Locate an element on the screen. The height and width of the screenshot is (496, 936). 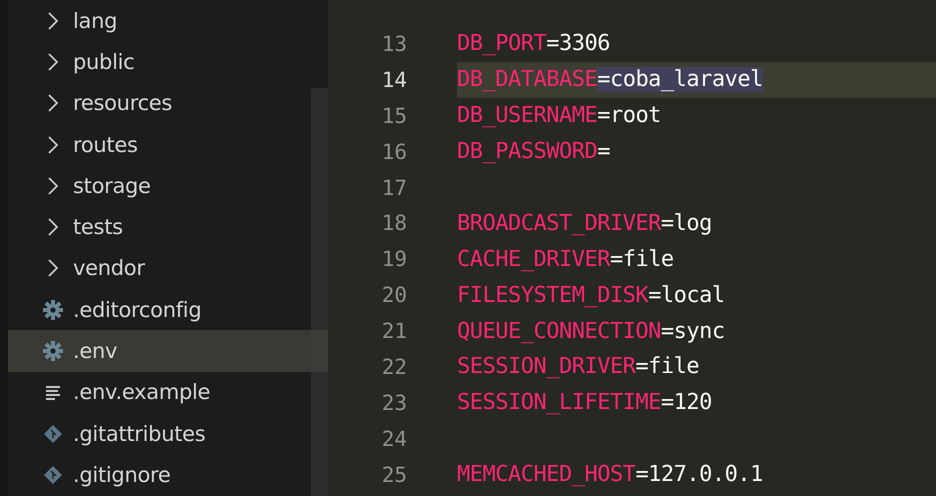
tree-item: resources is located at coordinates (168, 103).